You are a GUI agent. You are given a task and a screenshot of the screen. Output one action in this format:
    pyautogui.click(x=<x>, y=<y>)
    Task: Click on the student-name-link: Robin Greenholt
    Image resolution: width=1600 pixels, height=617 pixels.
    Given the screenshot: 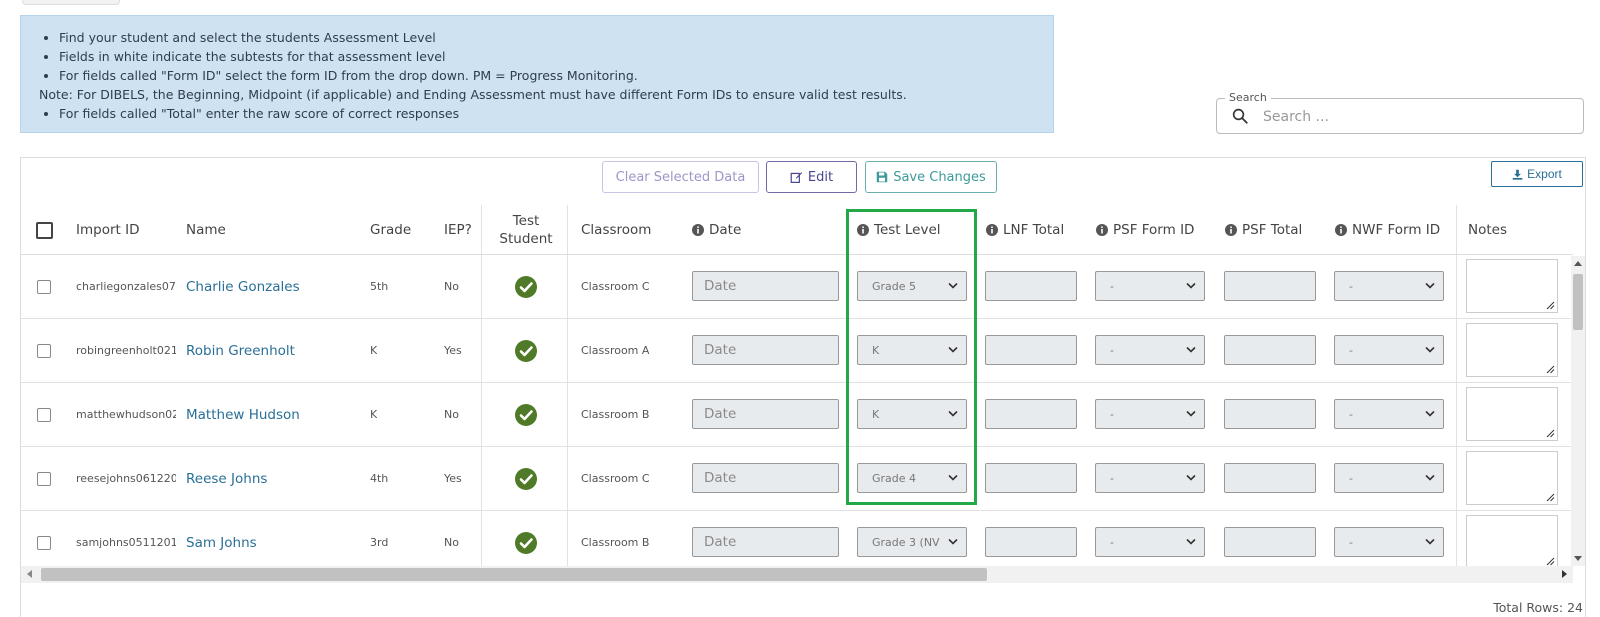 What is the action you would take?
    pyautogui.click(x=240, y=350)
    